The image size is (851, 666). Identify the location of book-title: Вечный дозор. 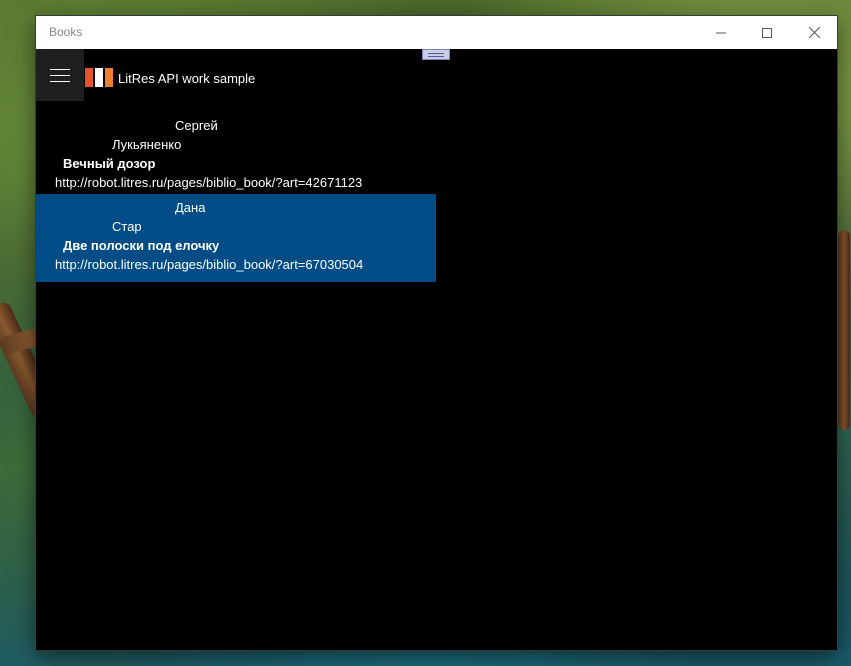
(109, 163).